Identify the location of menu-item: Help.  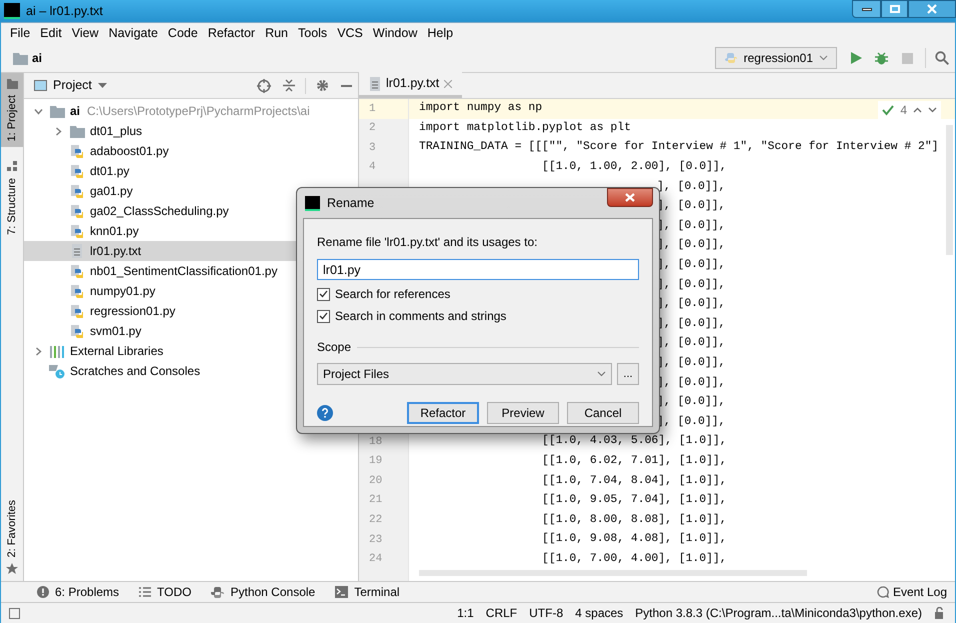
(440, 33).